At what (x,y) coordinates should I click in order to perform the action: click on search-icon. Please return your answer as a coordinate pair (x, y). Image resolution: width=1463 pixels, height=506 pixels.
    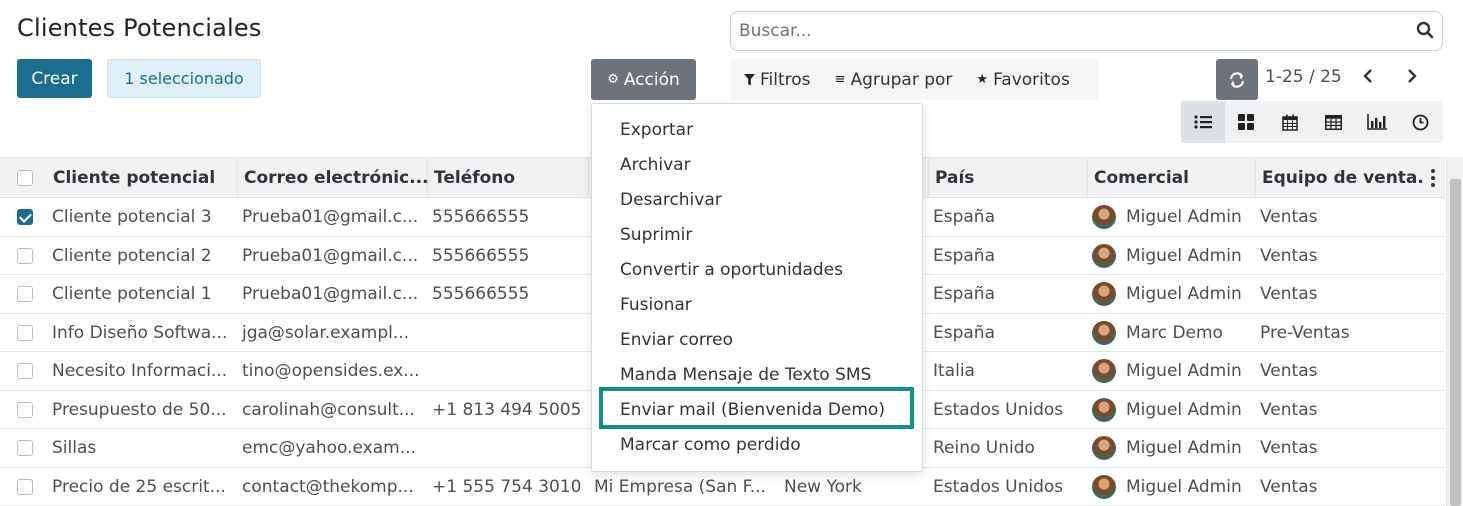
    Looking at the image, I should click on (1425, 30).